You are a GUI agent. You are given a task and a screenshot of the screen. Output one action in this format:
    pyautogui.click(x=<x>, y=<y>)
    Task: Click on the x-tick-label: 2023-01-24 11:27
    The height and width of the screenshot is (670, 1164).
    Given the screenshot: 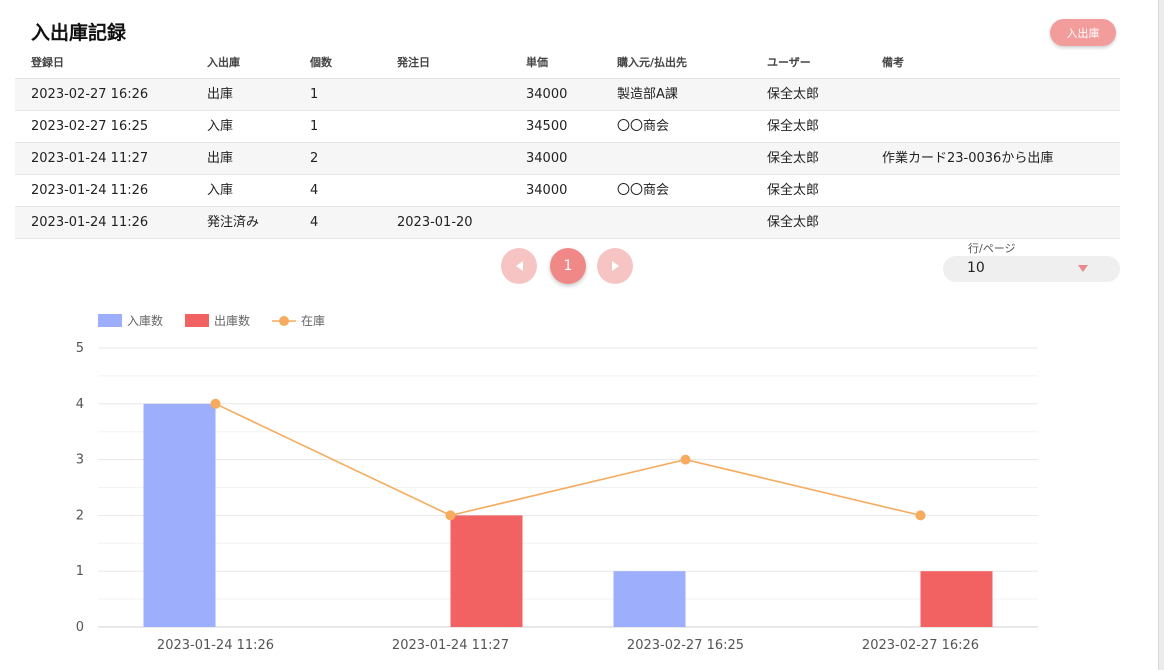 What is the action you would take?
    pyautogui.click(x=450, y=645)
    